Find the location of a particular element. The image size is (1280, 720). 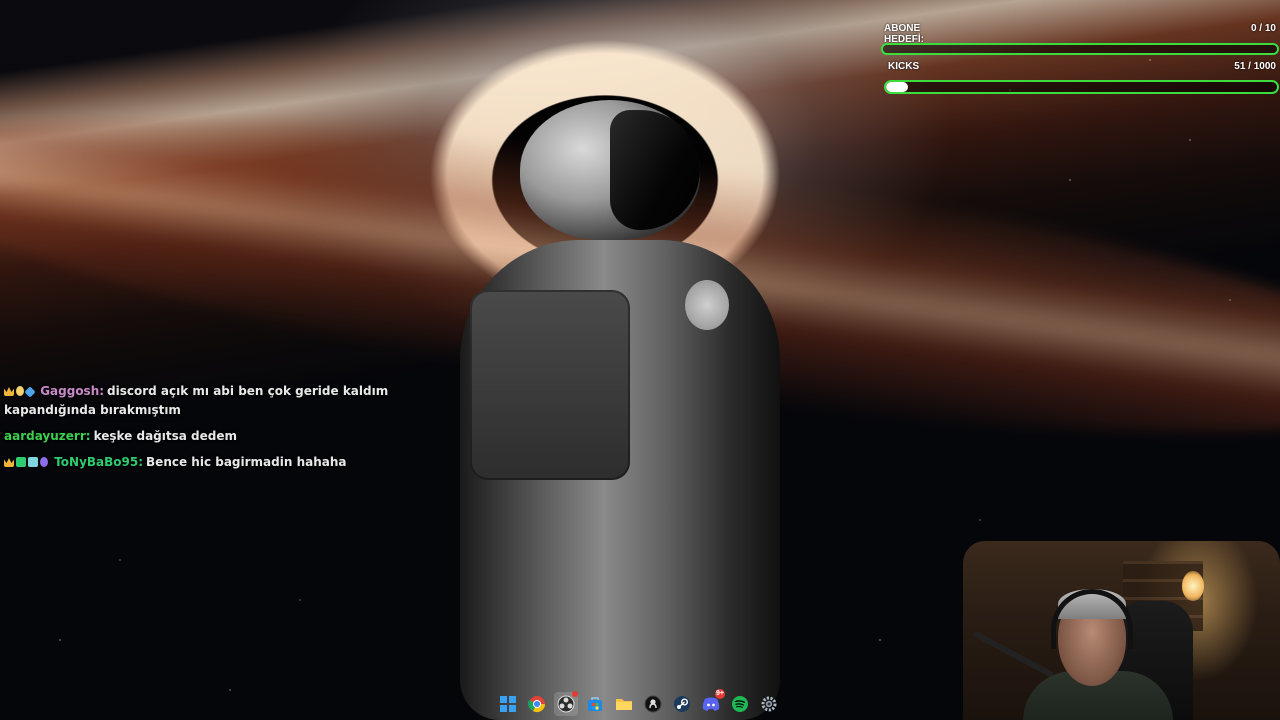

webcam-feed is located at coordinates (1121, 630).